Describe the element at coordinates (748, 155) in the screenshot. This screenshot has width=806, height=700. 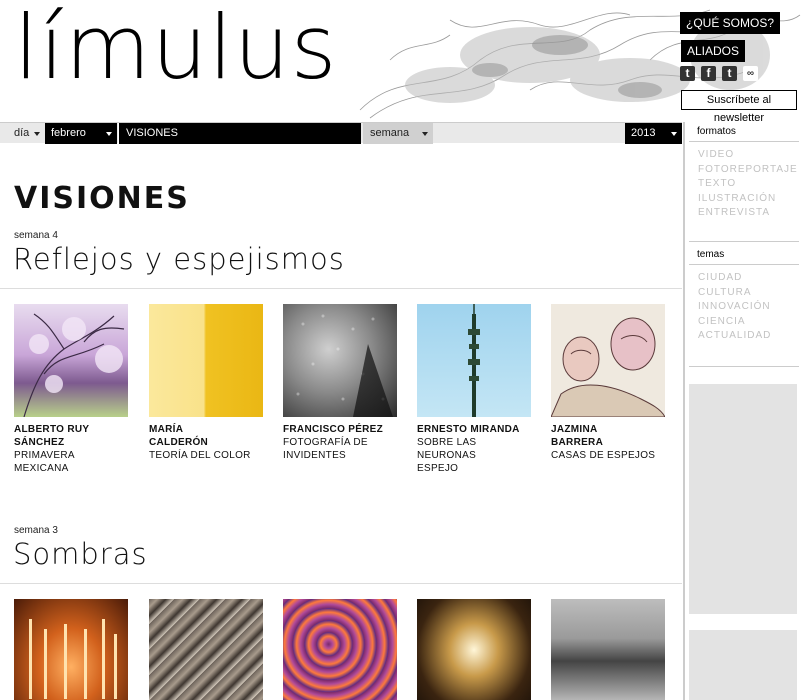
I see `format-item-video: VIDEO` at that location.